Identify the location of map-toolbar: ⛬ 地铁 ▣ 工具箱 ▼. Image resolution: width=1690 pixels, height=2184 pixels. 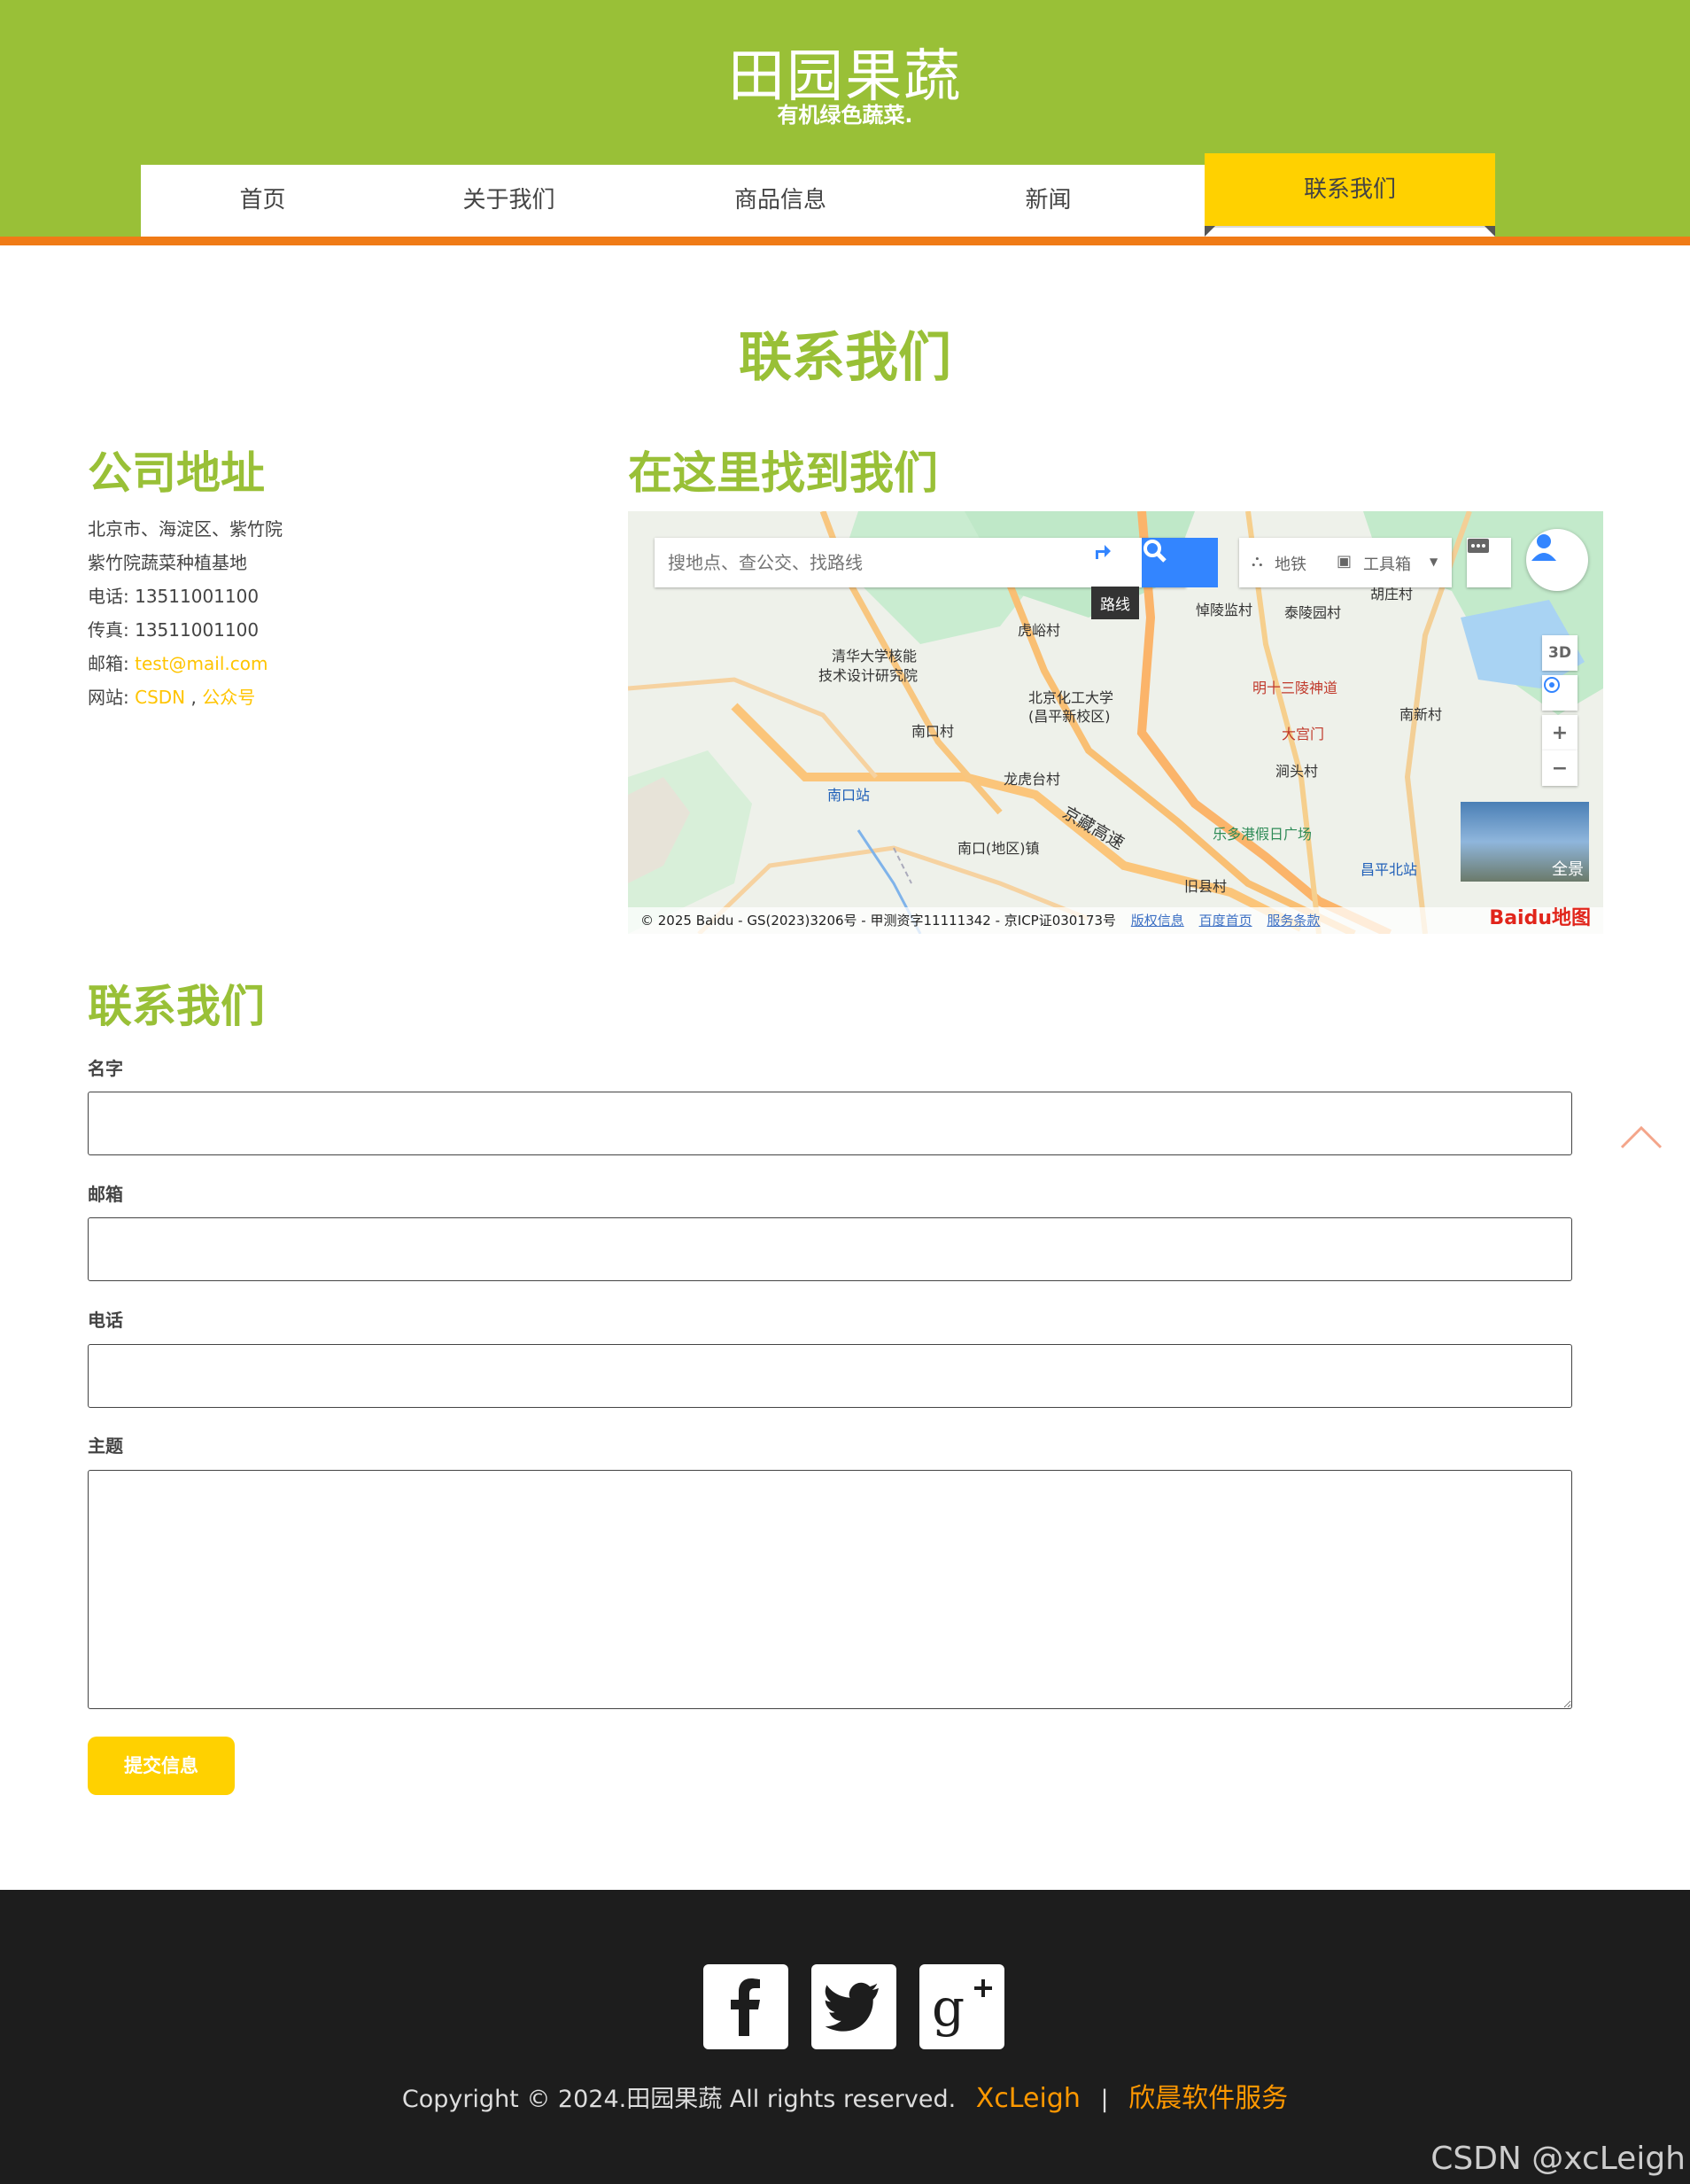
(1345, 562).